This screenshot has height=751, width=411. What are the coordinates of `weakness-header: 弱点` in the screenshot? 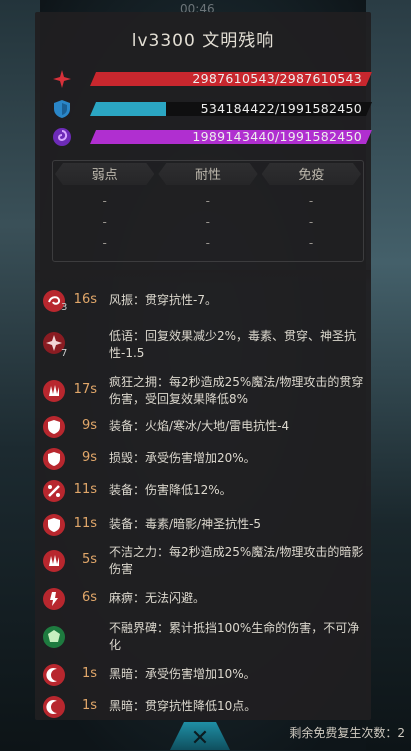 It's located at (104, 174).